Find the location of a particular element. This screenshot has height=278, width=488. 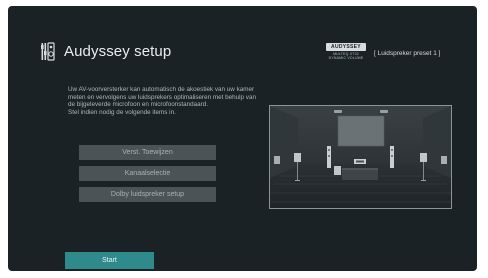

audyssey-logo-subtext: MULTEQ XT32 DYNAMIC VOLUME is located at coordinates (346, 56).